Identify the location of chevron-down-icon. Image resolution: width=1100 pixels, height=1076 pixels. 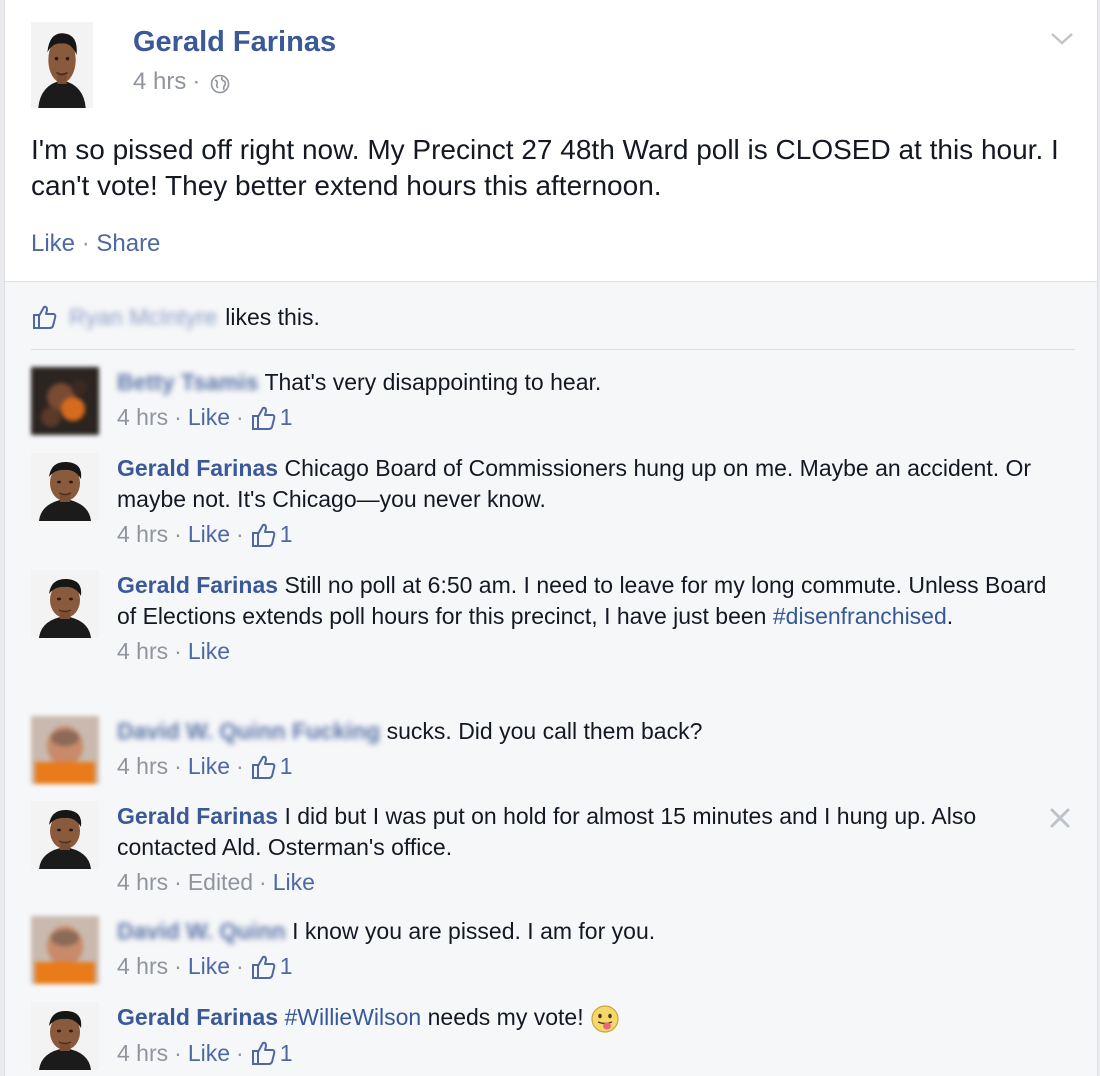
(1062, 39).